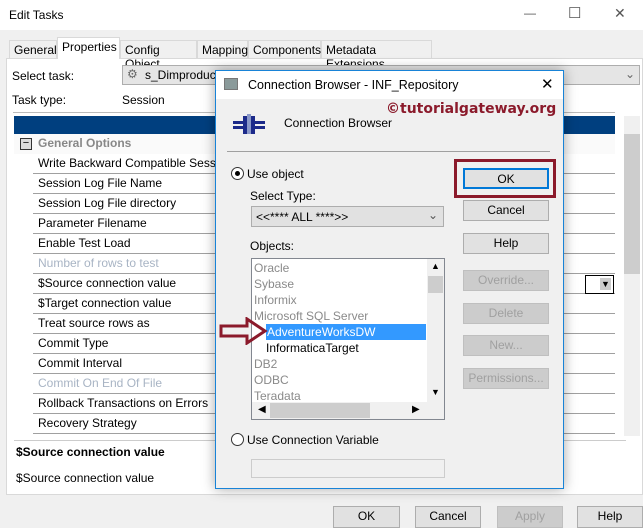 This screenshot has width=643, height=528. What do you see at coordinates (43, 76) in the screenshot?
I see `select-task-label: Select task:` at bounding box center [43, 76].